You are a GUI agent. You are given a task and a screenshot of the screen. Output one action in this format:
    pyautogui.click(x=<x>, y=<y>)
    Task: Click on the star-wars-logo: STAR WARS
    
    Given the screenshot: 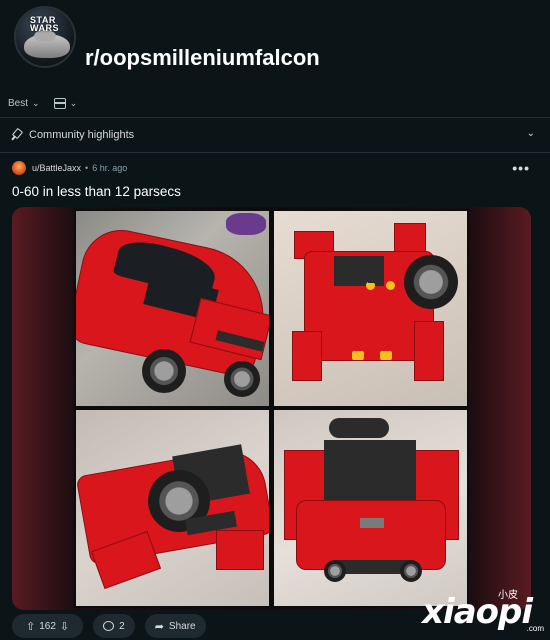 What is the action you would take?
    pyautogui.click(x=44, y=24)
    